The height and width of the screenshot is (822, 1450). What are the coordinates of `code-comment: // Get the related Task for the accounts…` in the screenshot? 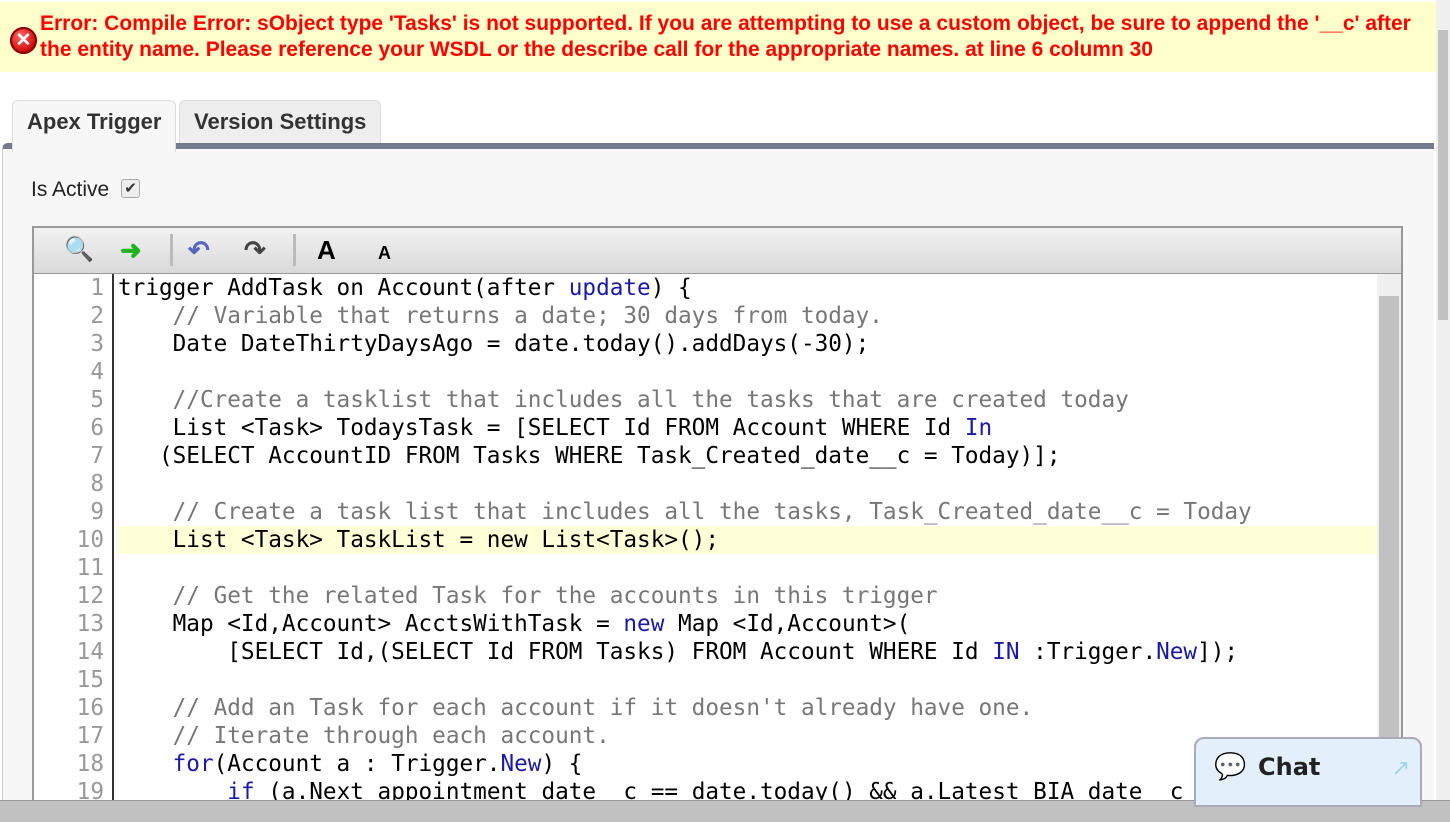 It's located at (528, 596).